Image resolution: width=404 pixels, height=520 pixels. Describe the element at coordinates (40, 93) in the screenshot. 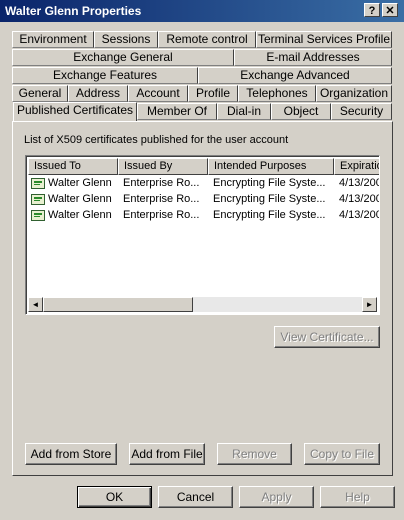

I see `tab-general: General` at that location.